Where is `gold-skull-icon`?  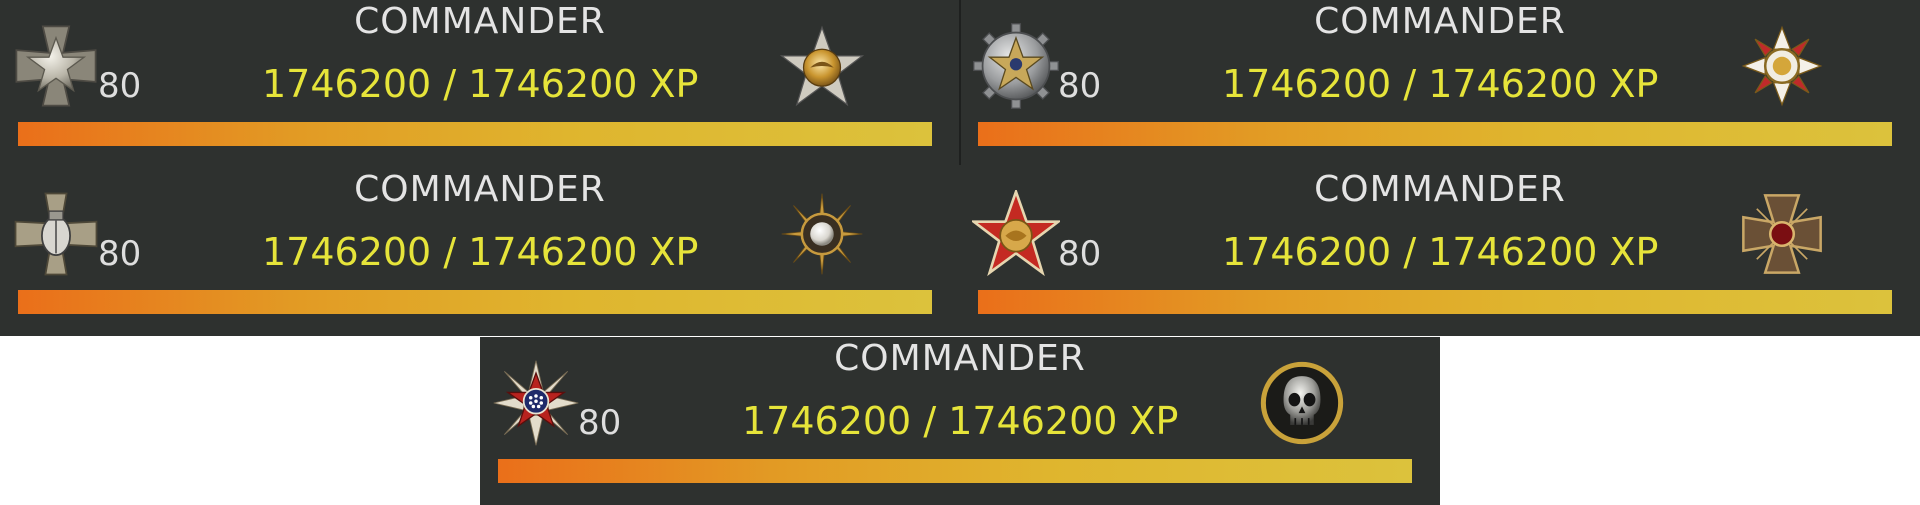 gold-skull-icon is located at coordinates (1302, 403).